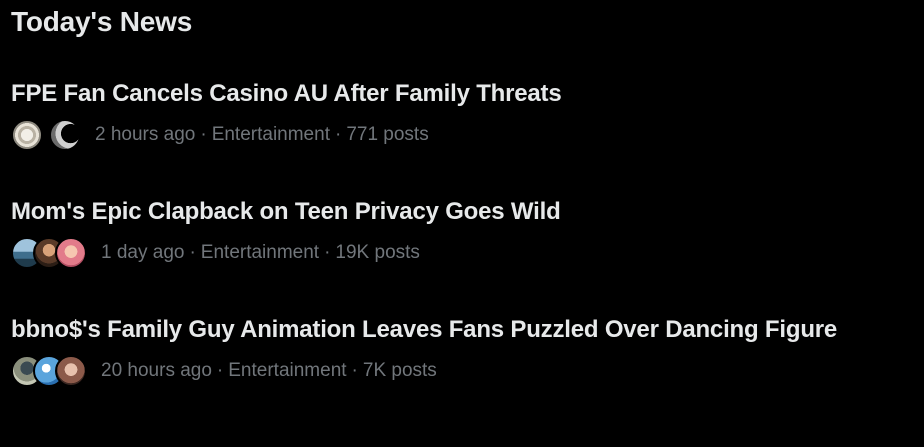 This screenshot has width=924, height=447. I want to click on news-time: 2 hours ago, so click(145, 134).